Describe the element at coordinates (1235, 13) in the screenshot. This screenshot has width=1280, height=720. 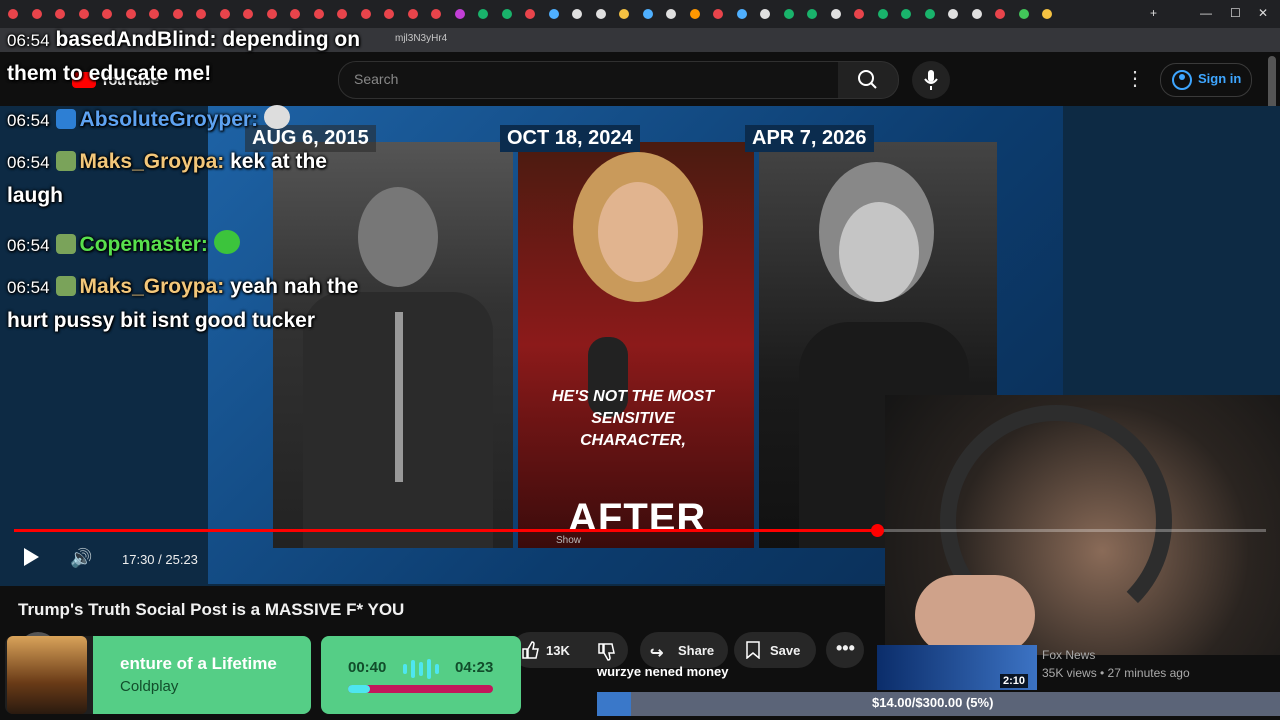
I see `maximize-icon: ☐` at that location.